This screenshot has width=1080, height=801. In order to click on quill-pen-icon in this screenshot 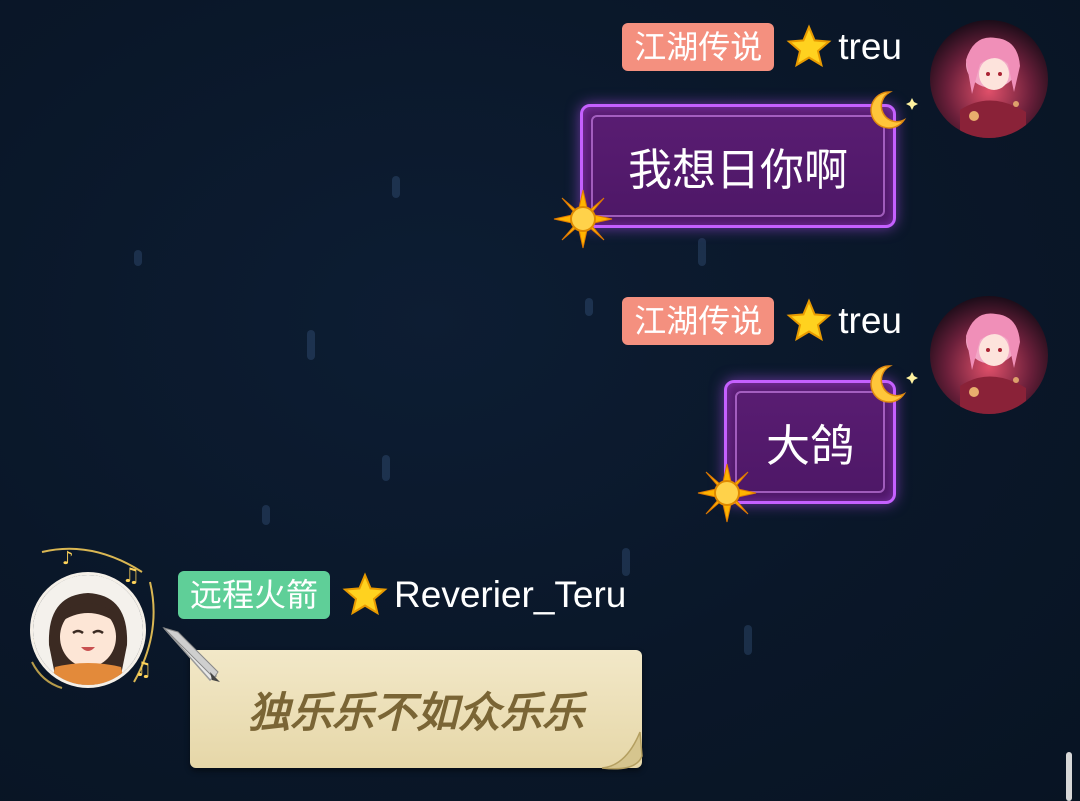, I will do `click(191, 654)`.